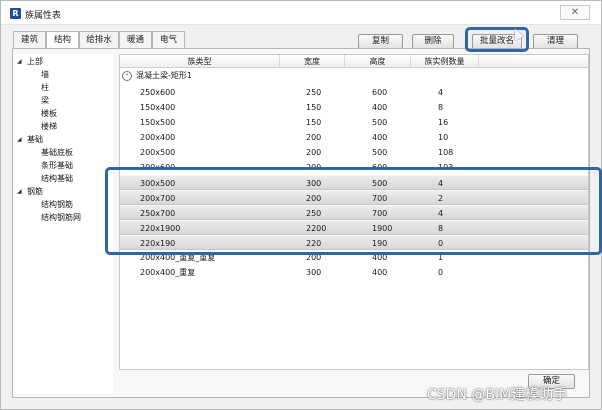 This screenshot has width=602, height=410. What do you see at coordinates (446, 152) in the screenshot?
I see `cell-count: 108` at bounding box center [446, 152].